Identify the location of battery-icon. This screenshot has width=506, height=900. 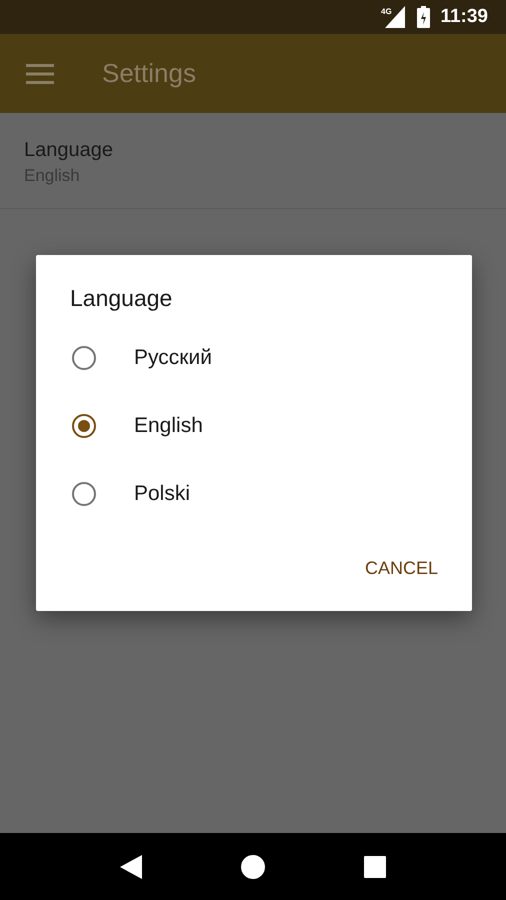
(423, 17).